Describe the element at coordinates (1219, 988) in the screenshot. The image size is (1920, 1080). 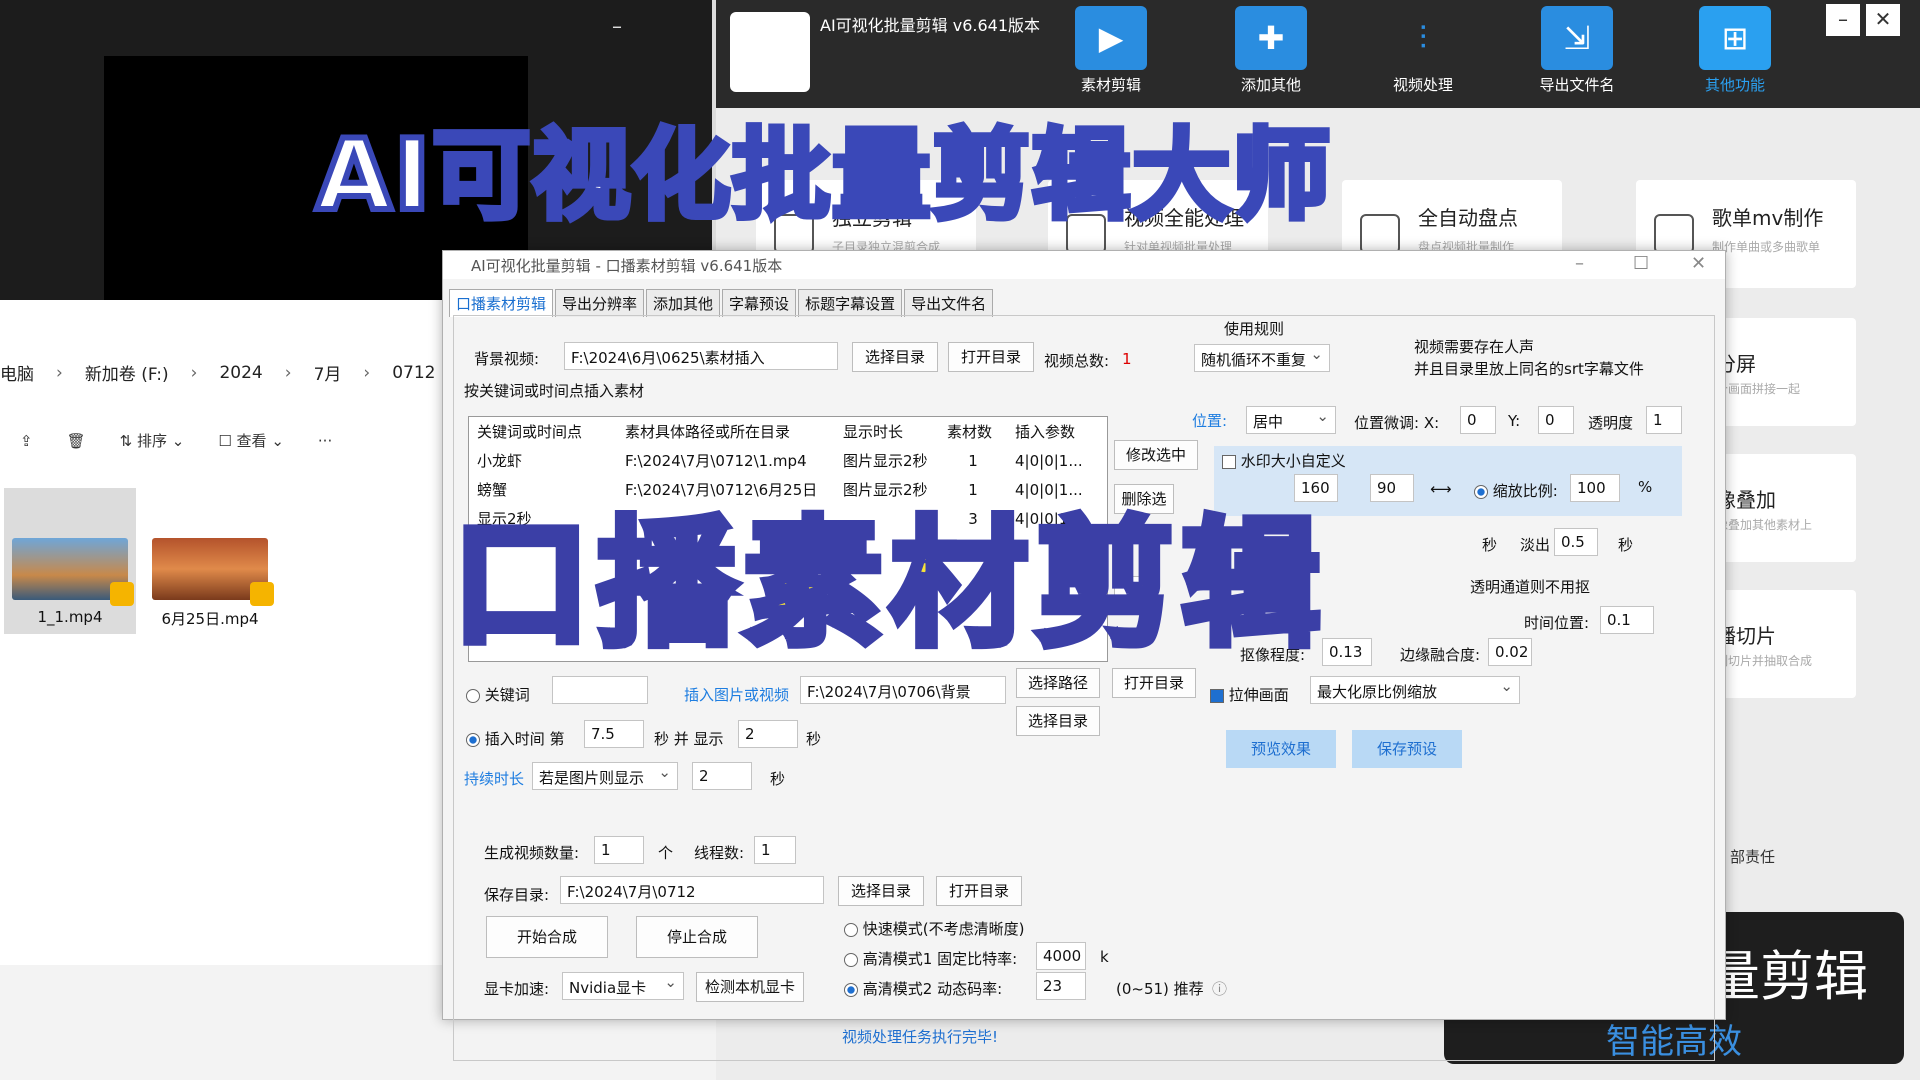
I see `help-icon: ⓘ` at that location.